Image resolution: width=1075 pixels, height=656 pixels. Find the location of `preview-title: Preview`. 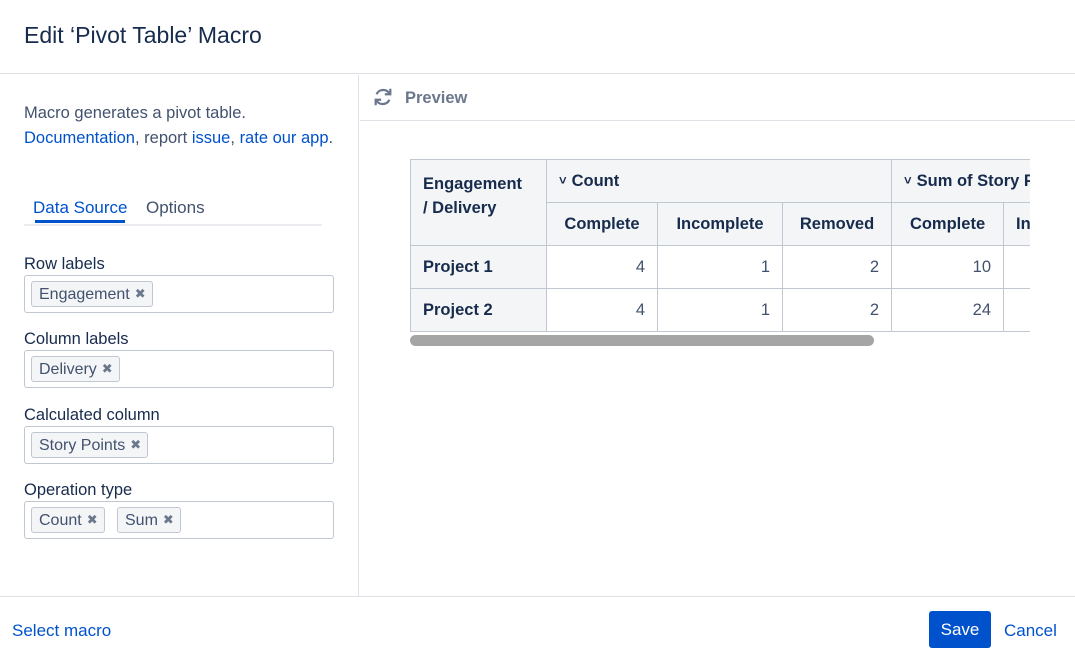

preview-title: Preview is located at coordinates (436, 98).